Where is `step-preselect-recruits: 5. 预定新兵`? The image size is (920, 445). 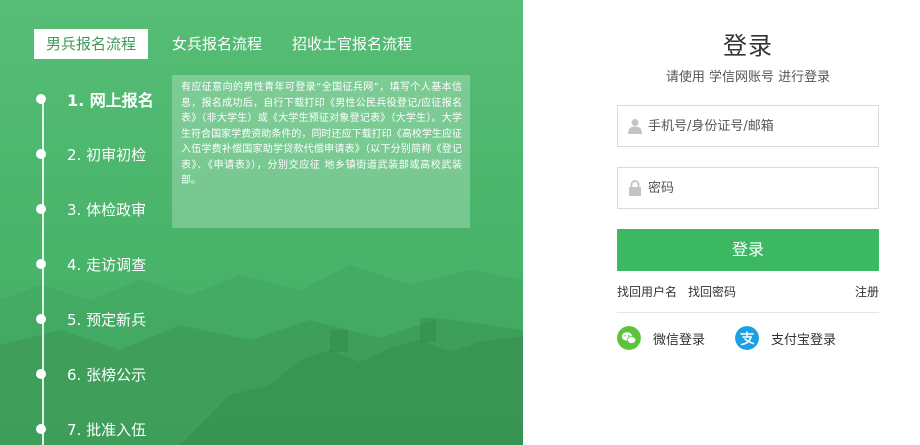 step-preselect-recruits: 5. 预定新兵 is located at coordinates (91, 319).